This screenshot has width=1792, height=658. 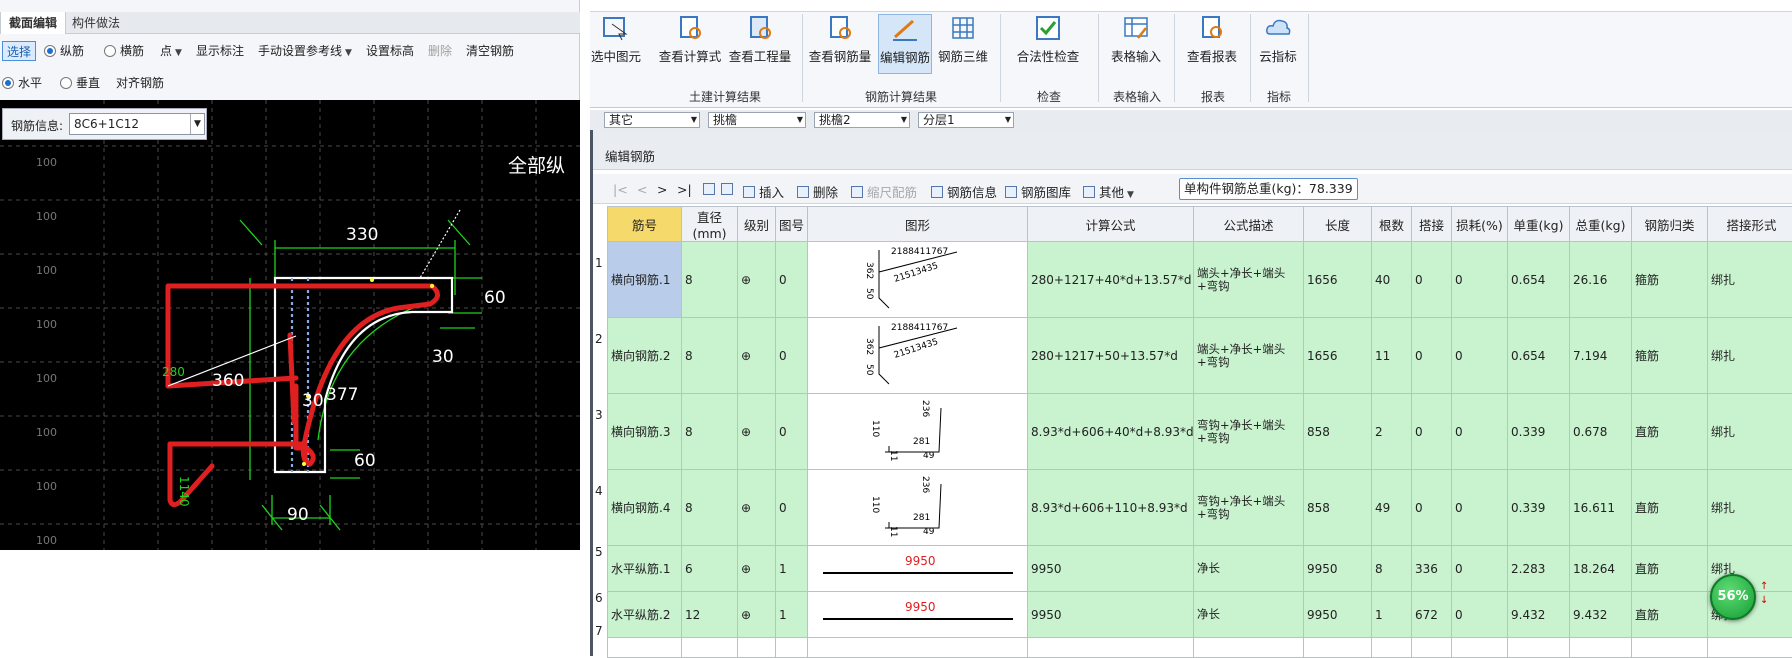 What do you see at coordinates (1480, 224) in the screenshot?
I see `col-header: 损耗(%)` at bounding box center [1480, 224].